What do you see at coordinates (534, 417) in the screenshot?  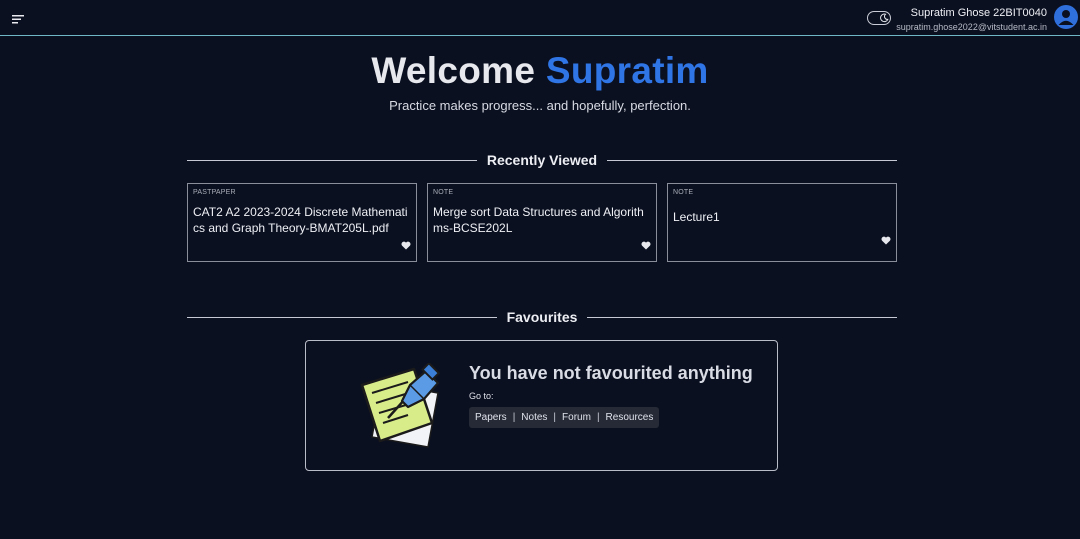 I see `link-notes: Notes` at bounding box center [534, 417].